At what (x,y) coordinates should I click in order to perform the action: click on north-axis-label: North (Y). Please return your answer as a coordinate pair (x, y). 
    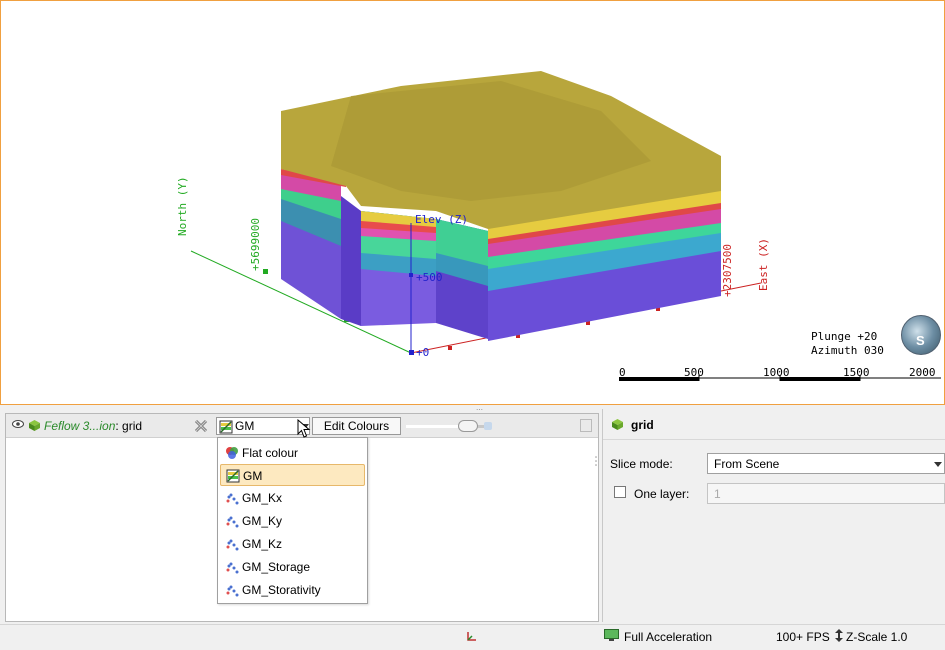
    Looking at the image, I should click on (182, 206).